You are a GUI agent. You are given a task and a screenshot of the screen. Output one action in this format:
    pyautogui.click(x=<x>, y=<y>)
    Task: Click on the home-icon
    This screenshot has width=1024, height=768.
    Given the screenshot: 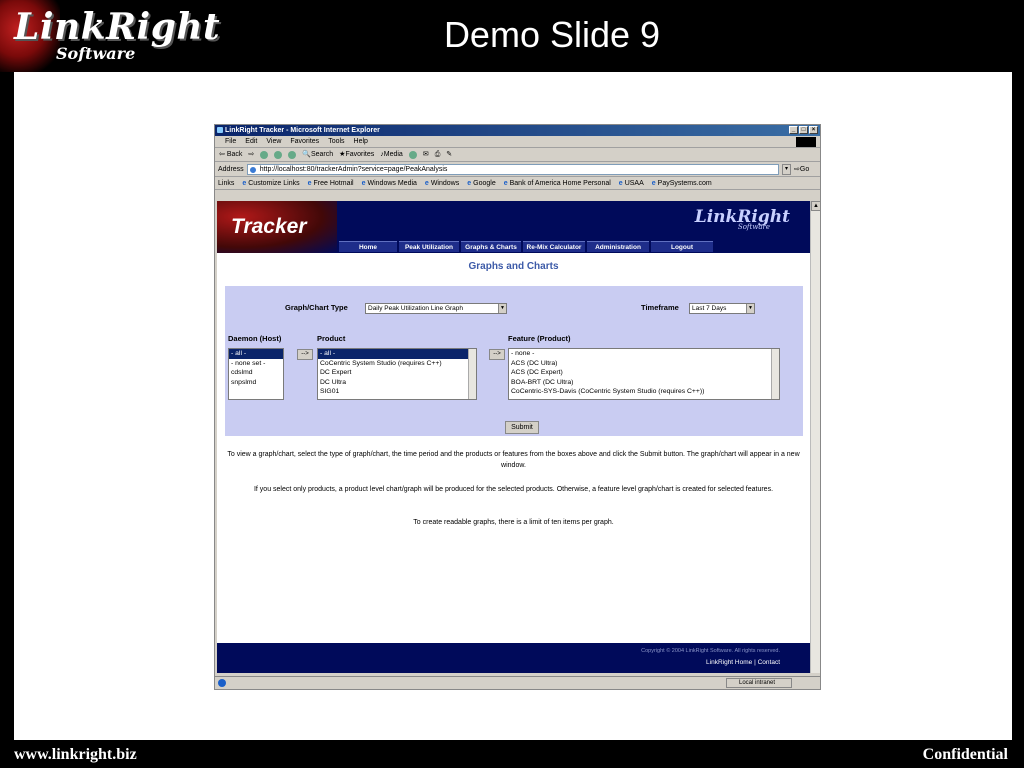 What is the action you would take?
    pyautogui.click(x=292, y=154)
    